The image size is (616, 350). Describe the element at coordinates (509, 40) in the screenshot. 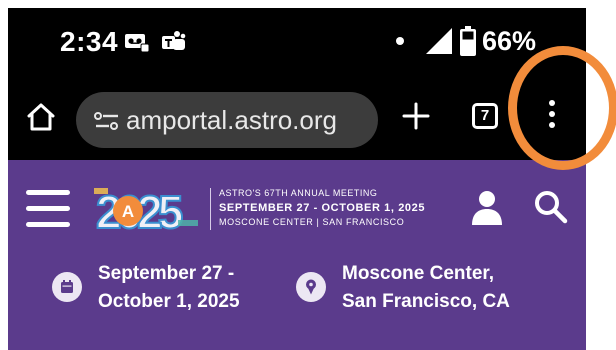

I see `battery-percent: 66%` at that location.